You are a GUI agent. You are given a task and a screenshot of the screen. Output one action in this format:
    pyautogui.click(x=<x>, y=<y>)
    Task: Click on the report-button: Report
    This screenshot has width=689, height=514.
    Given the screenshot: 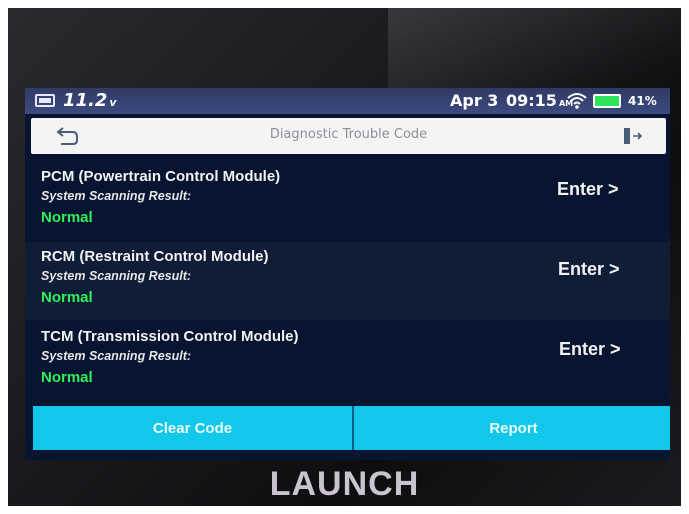 What is the action you would take?
    pyautogui.click(x=512, y=428)
    